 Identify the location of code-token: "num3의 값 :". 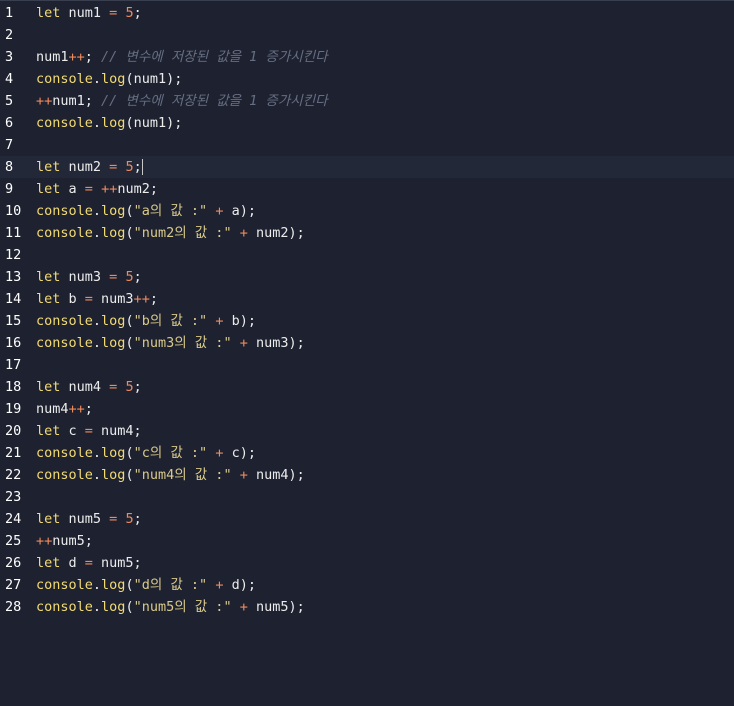
(182, 343).